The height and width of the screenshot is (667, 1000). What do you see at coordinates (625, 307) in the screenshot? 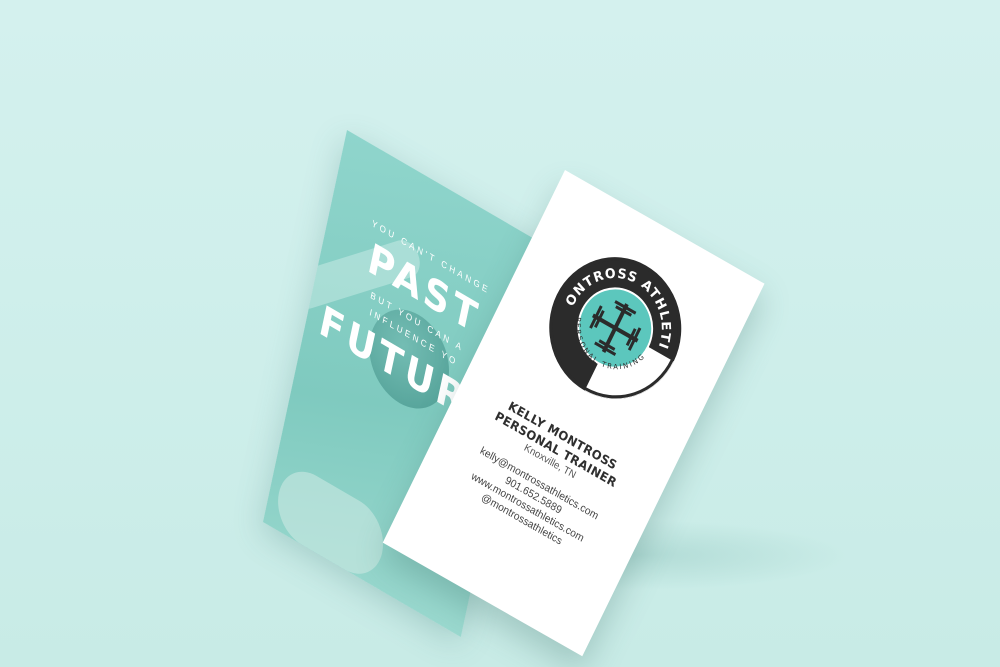
I see `logo-emblem: MONTROSS ATHLETICS PERSONAL TRAINING` at bounding box center [625, 307].